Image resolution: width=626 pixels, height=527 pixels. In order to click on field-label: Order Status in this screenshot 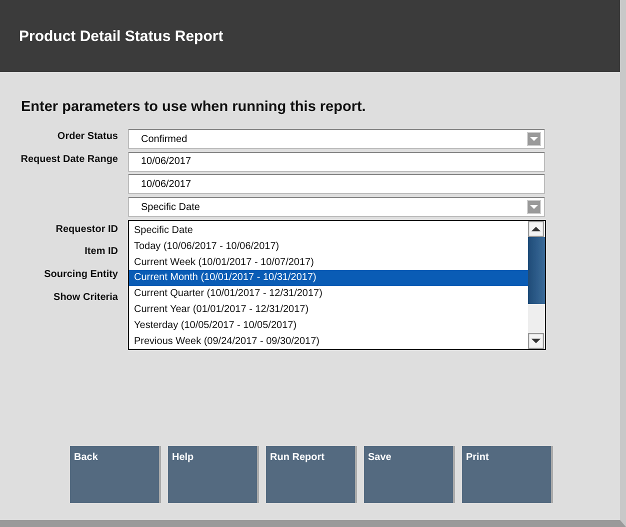, I will do `click(87, 136)`.